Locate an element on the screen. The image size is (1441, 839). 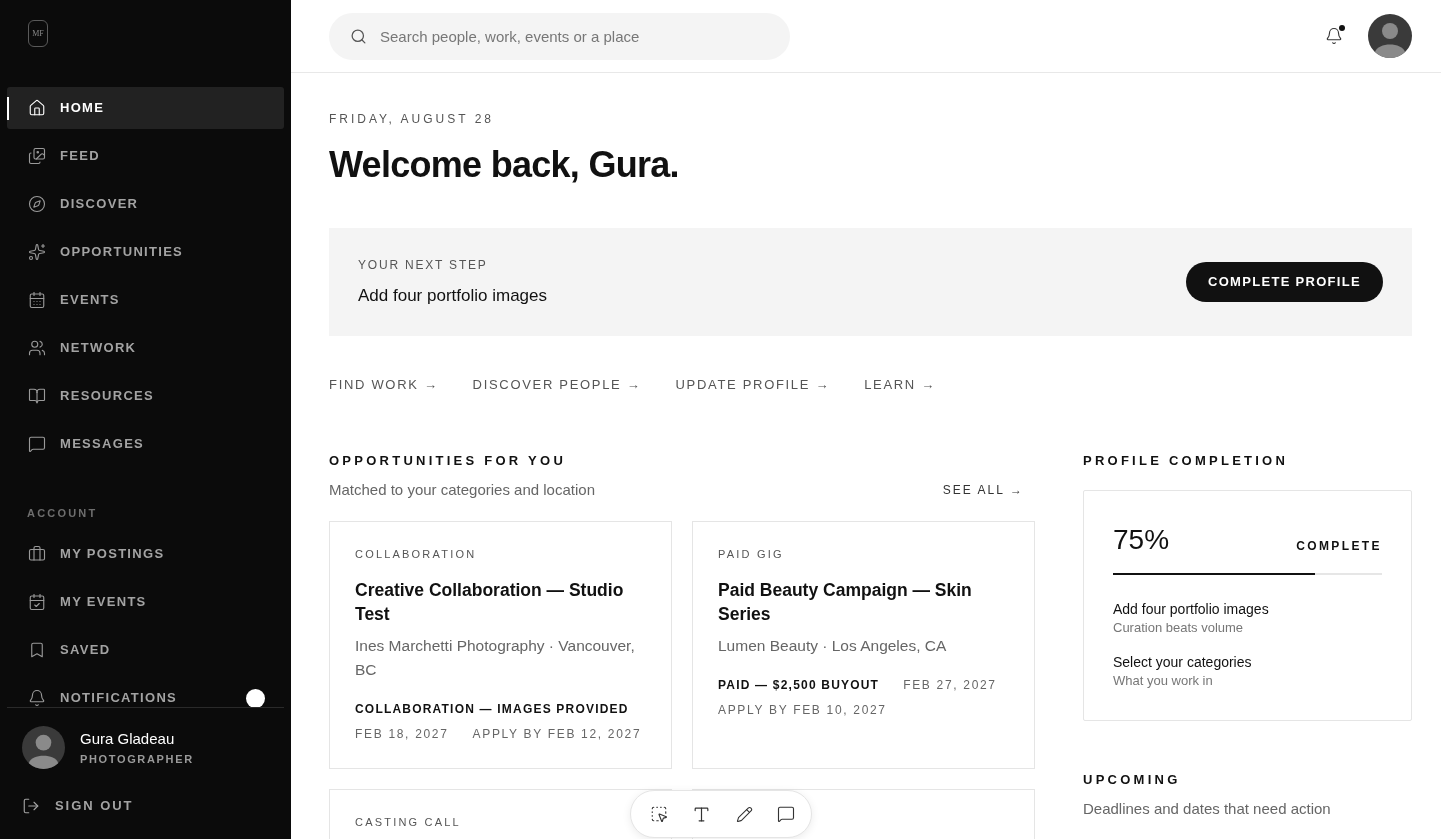
completion-label: COMPLETE is located at coordinates (1339, 546).